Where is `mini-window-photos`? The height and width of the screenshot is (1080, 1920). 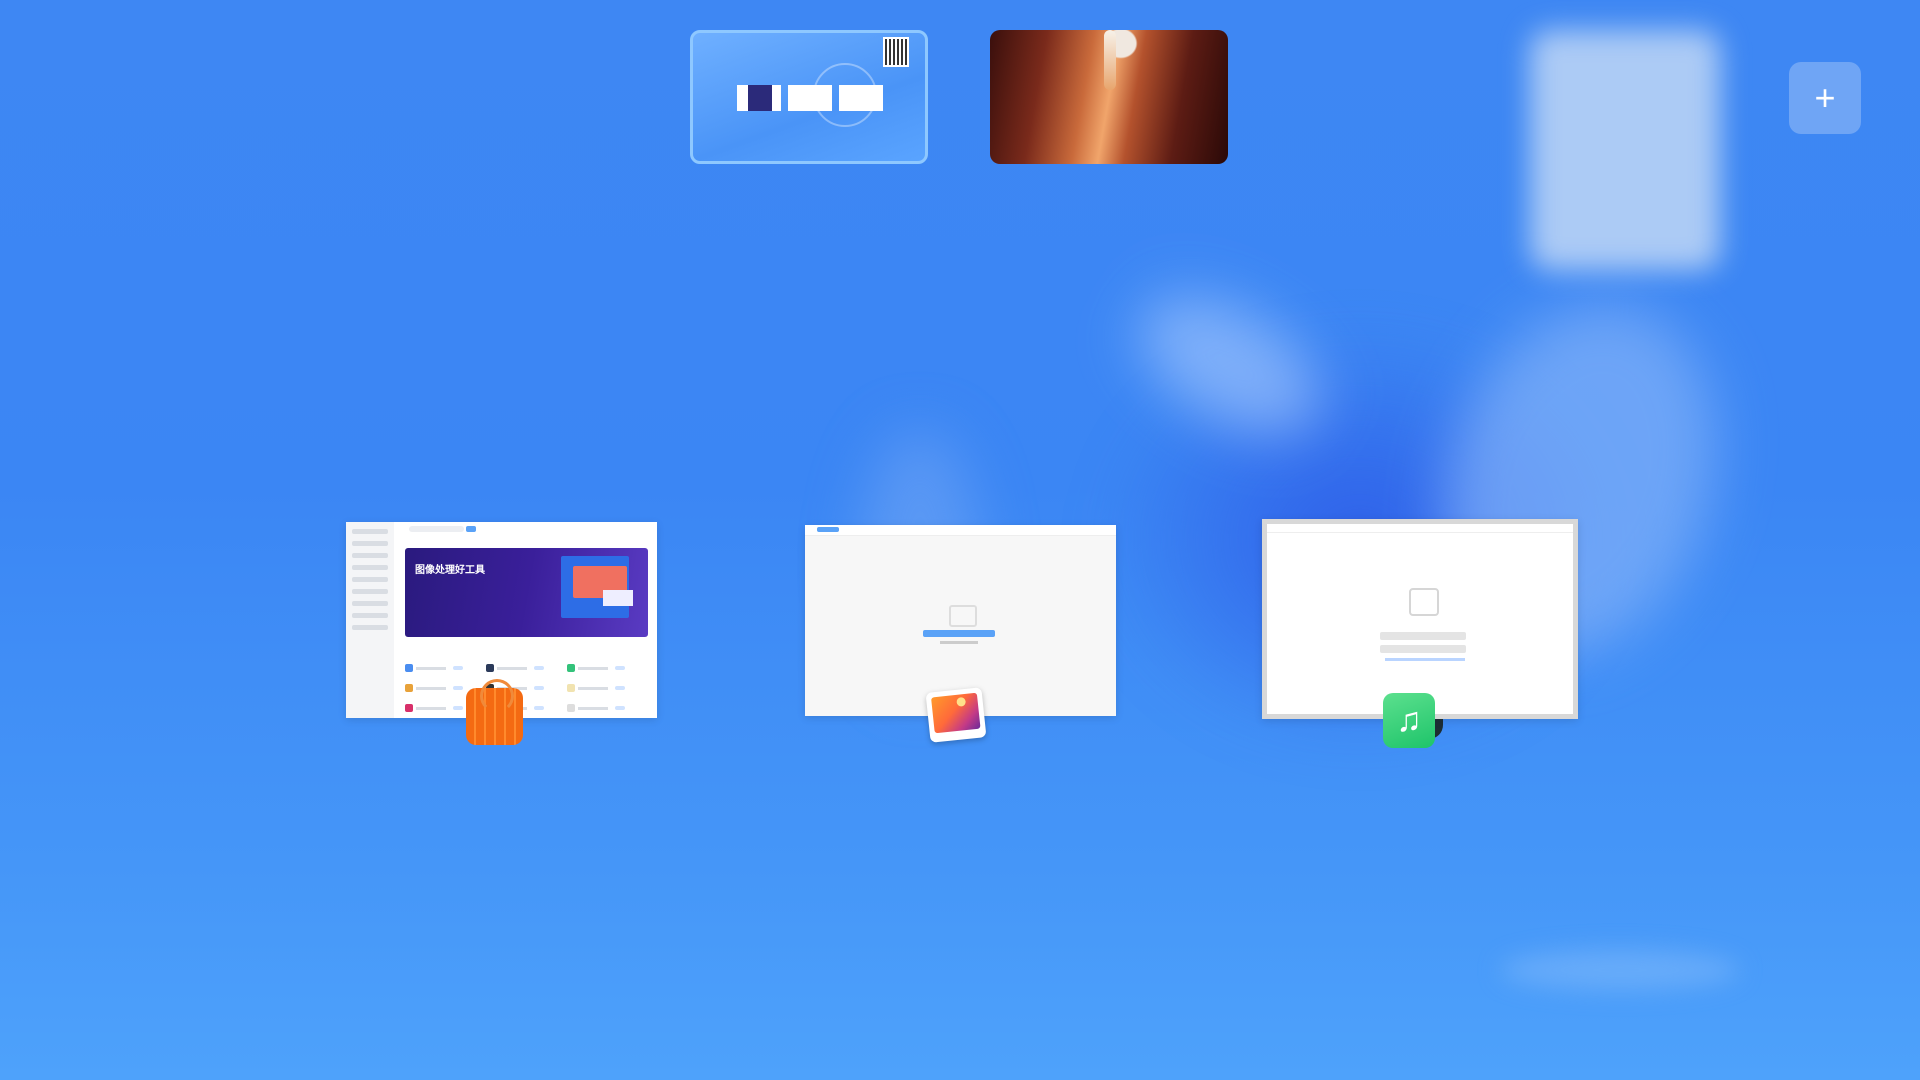 mini-window-photos is located at coordinates (810, 98).